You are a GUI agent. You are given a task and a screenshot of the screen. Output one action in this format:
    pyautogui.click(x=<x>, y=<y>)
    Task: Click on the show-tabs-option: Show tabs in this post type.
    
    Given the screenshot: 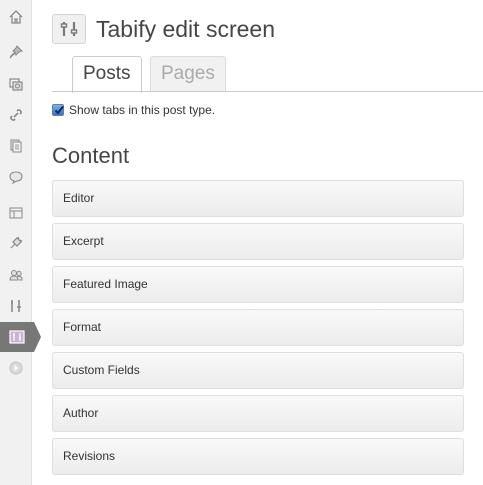 What is the action you would take?
    pyautogui.click(x=133, y=110)
    